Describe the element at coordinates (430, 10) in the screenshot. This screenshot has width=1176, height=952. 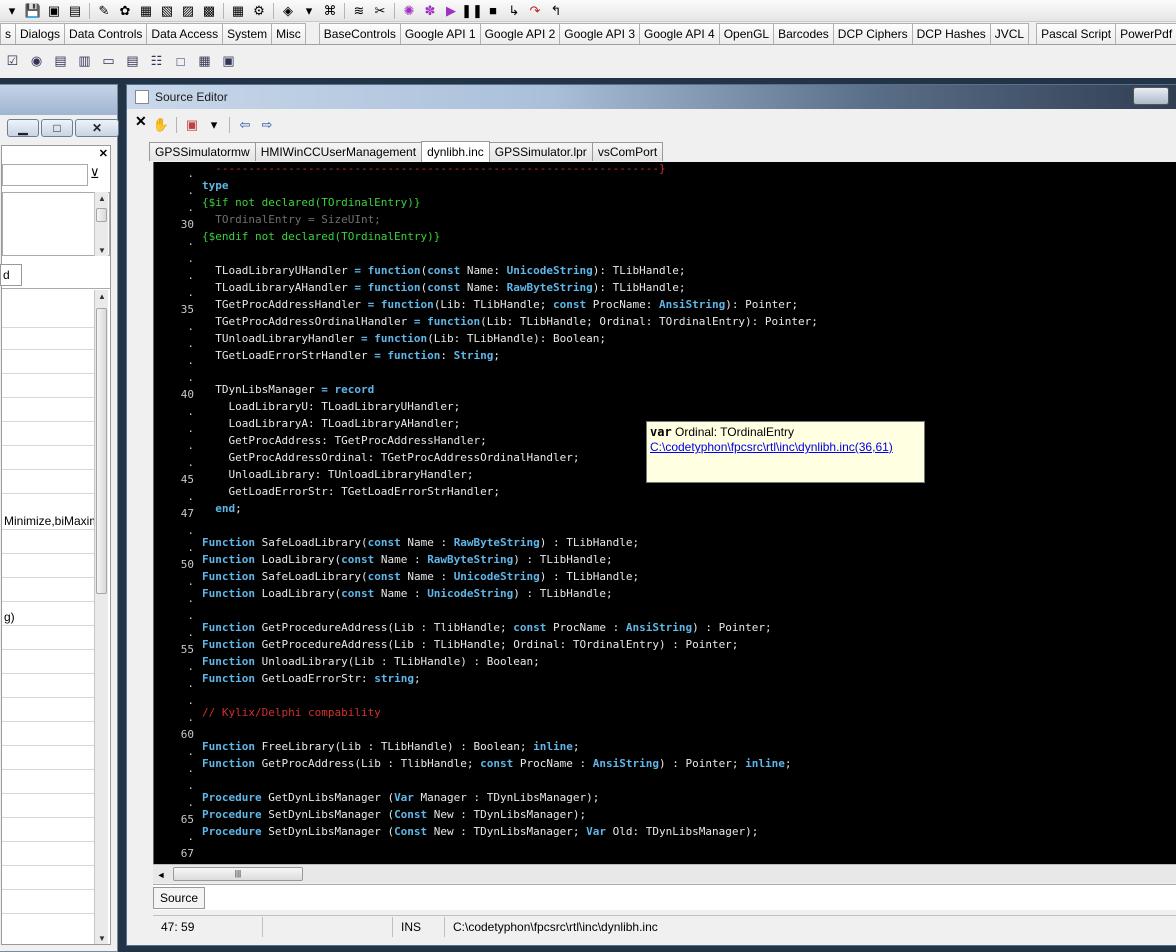
I see `debug-icon: ✽` at that location.